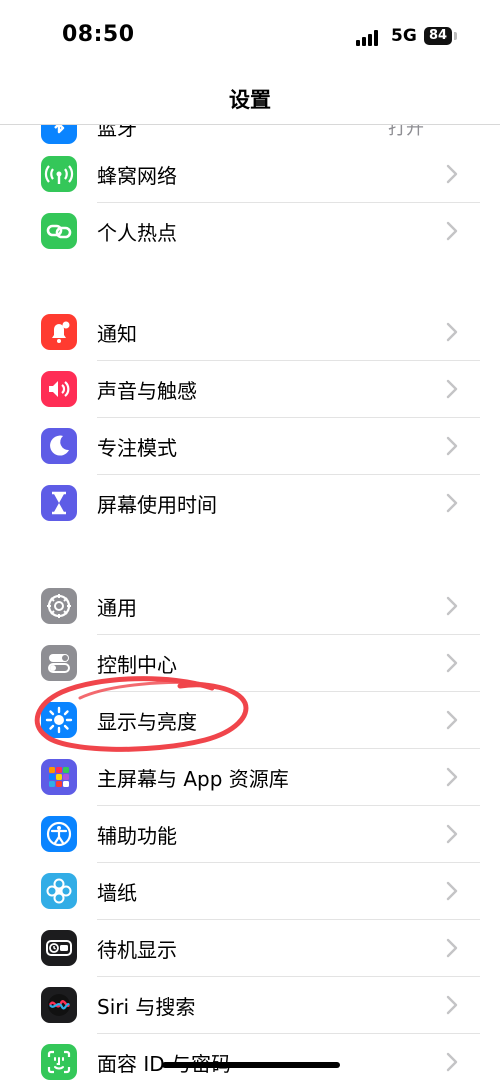  I want to click on link-icon, so click(59, 231).